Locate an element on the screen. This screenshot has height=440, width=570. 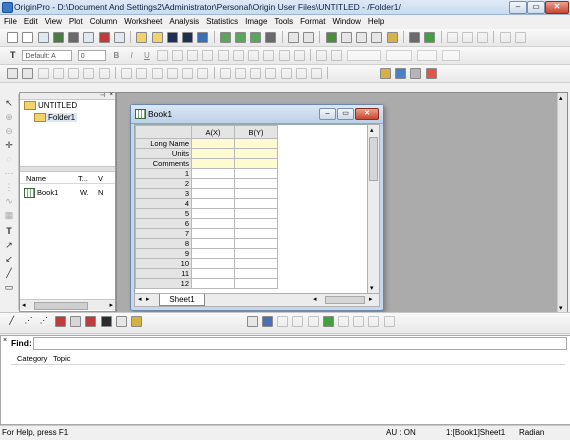
row-number: 10 is located at coordinates (163, 263).